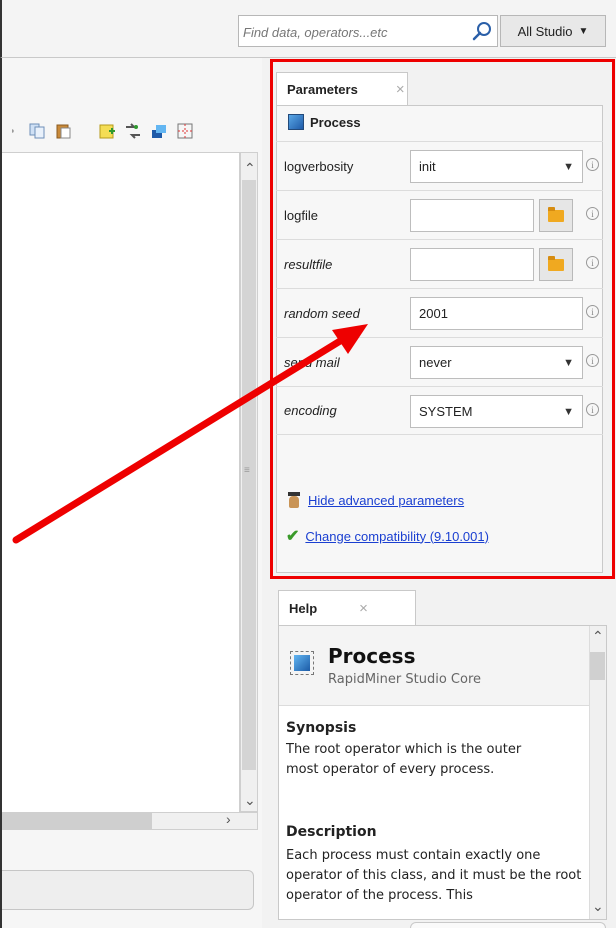  I want to click on connect-icon, so click(133, 131).